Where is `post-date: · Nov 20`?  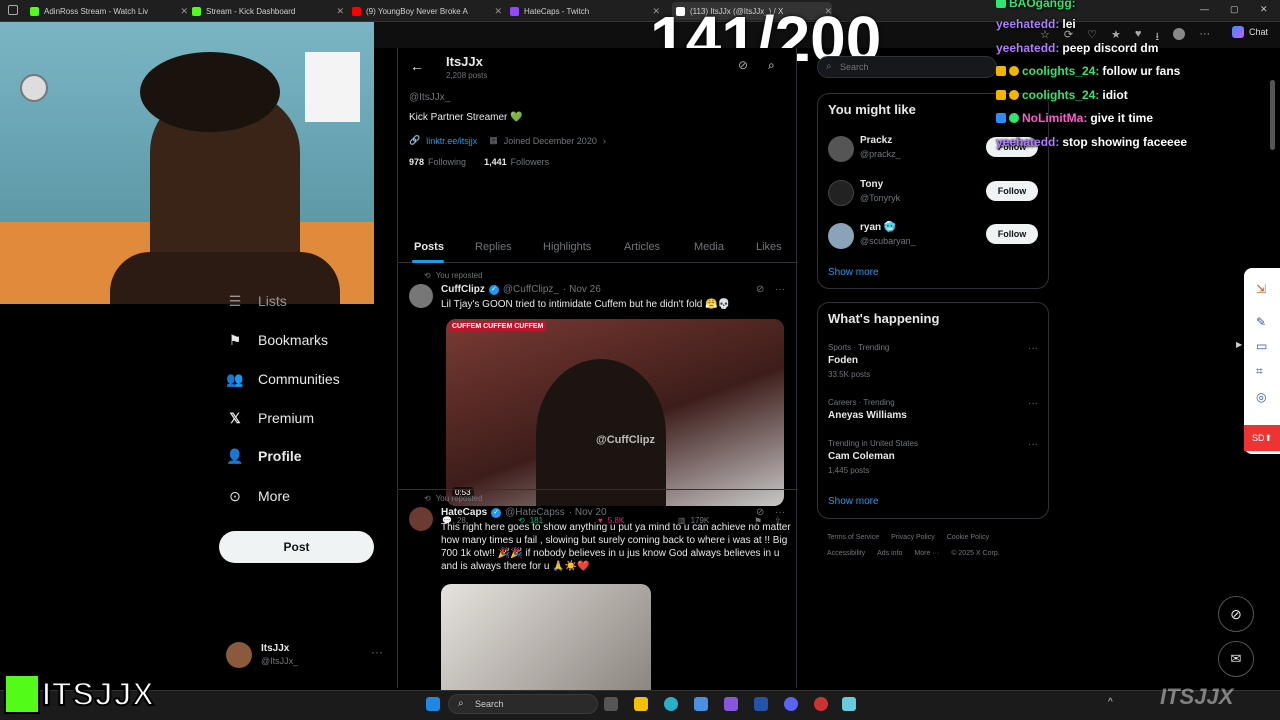
post-date: · Nov 20 is located at coordinates (588, 512).